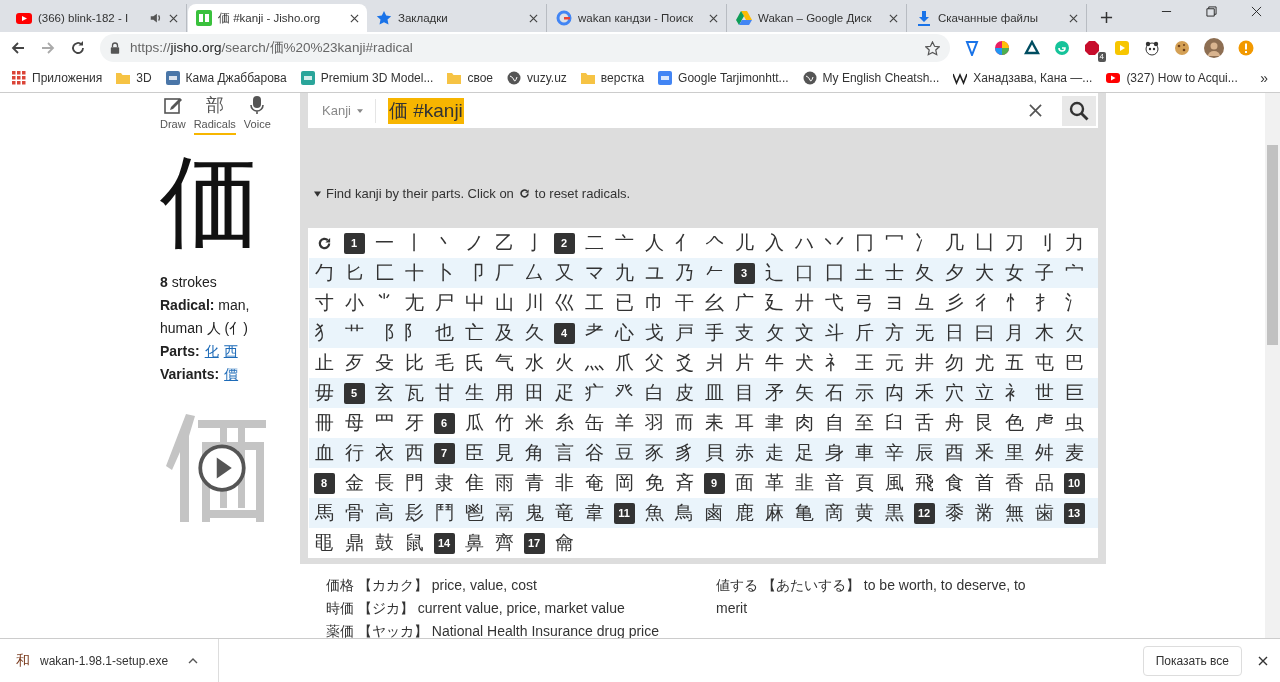 The width and height of the screenshot is (1280, 682). Describe the element at coordinates (1044, 333) in the screenshot. I see `radical: 木` at that location.